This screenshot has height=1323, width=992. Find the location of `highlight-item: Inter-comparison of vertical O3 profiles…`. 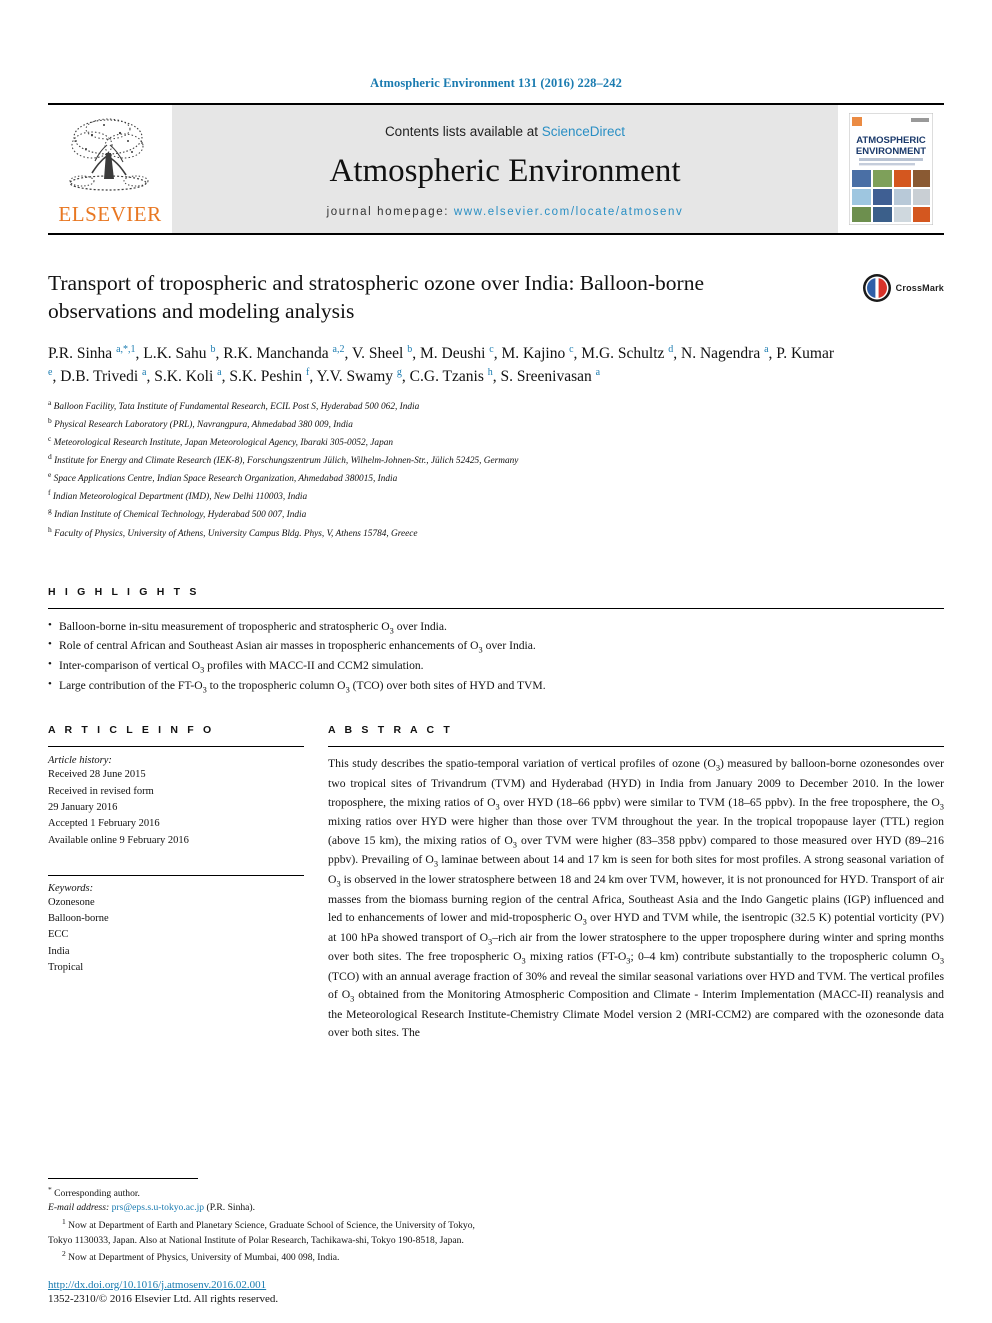

highlight-item: Inter-comparison of vertical O3 profiles… is located at coordinates (496, 666).